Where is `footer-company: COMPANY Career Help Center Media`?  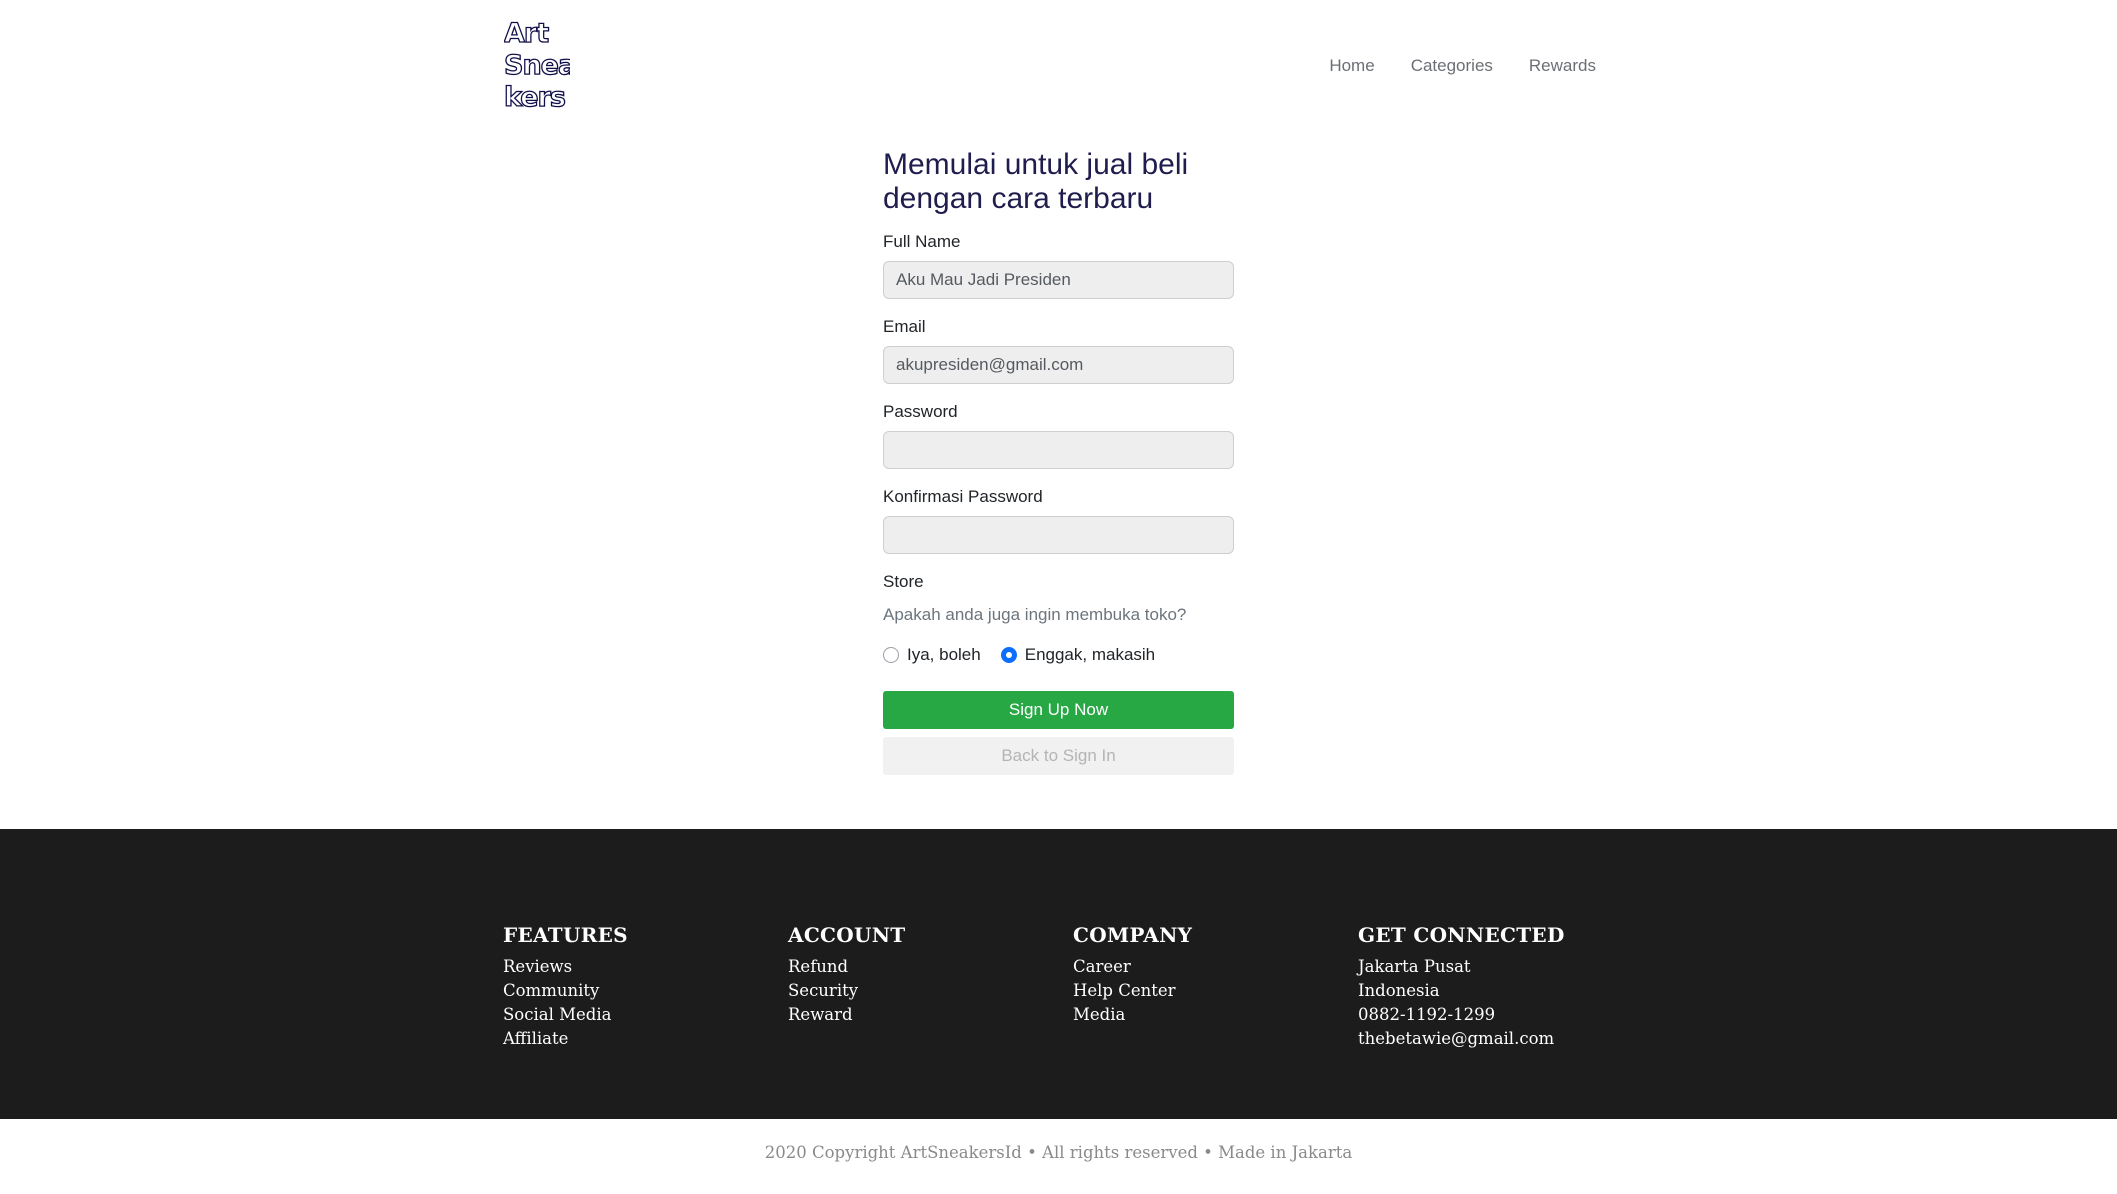
footer-company: COMPANY Career Help Center Media is located at coordinates (1132, 975).